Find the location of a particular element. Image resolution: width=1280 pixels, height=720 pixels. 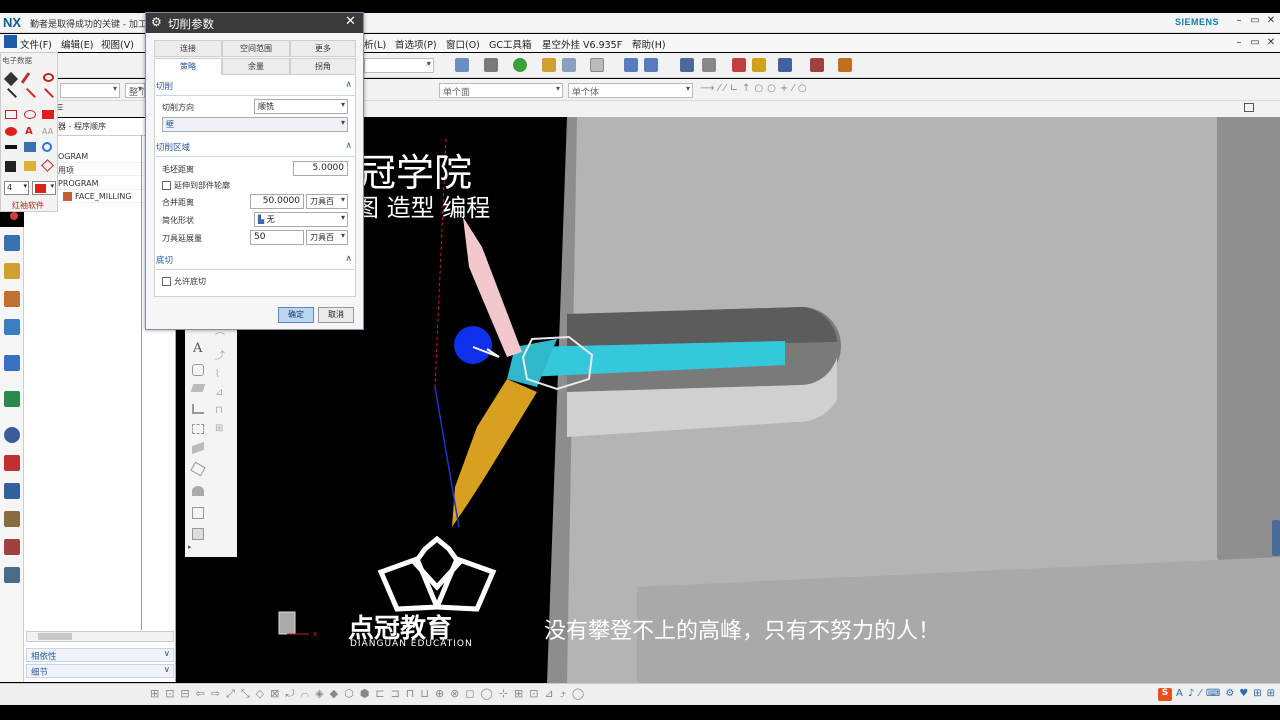

close-icon: ✕ is located at coordinates (350, 21).